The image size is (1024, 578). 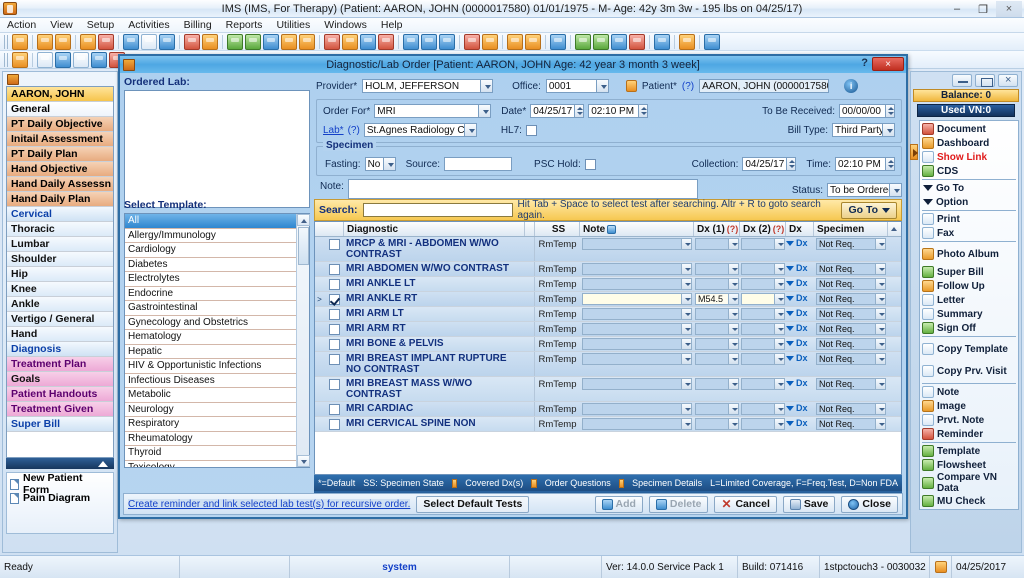 What do you see at coordinates (60, 304) in the screenshot?
I see `sidebar-item-ankle: Ankle` at bounding box center [60, 304].